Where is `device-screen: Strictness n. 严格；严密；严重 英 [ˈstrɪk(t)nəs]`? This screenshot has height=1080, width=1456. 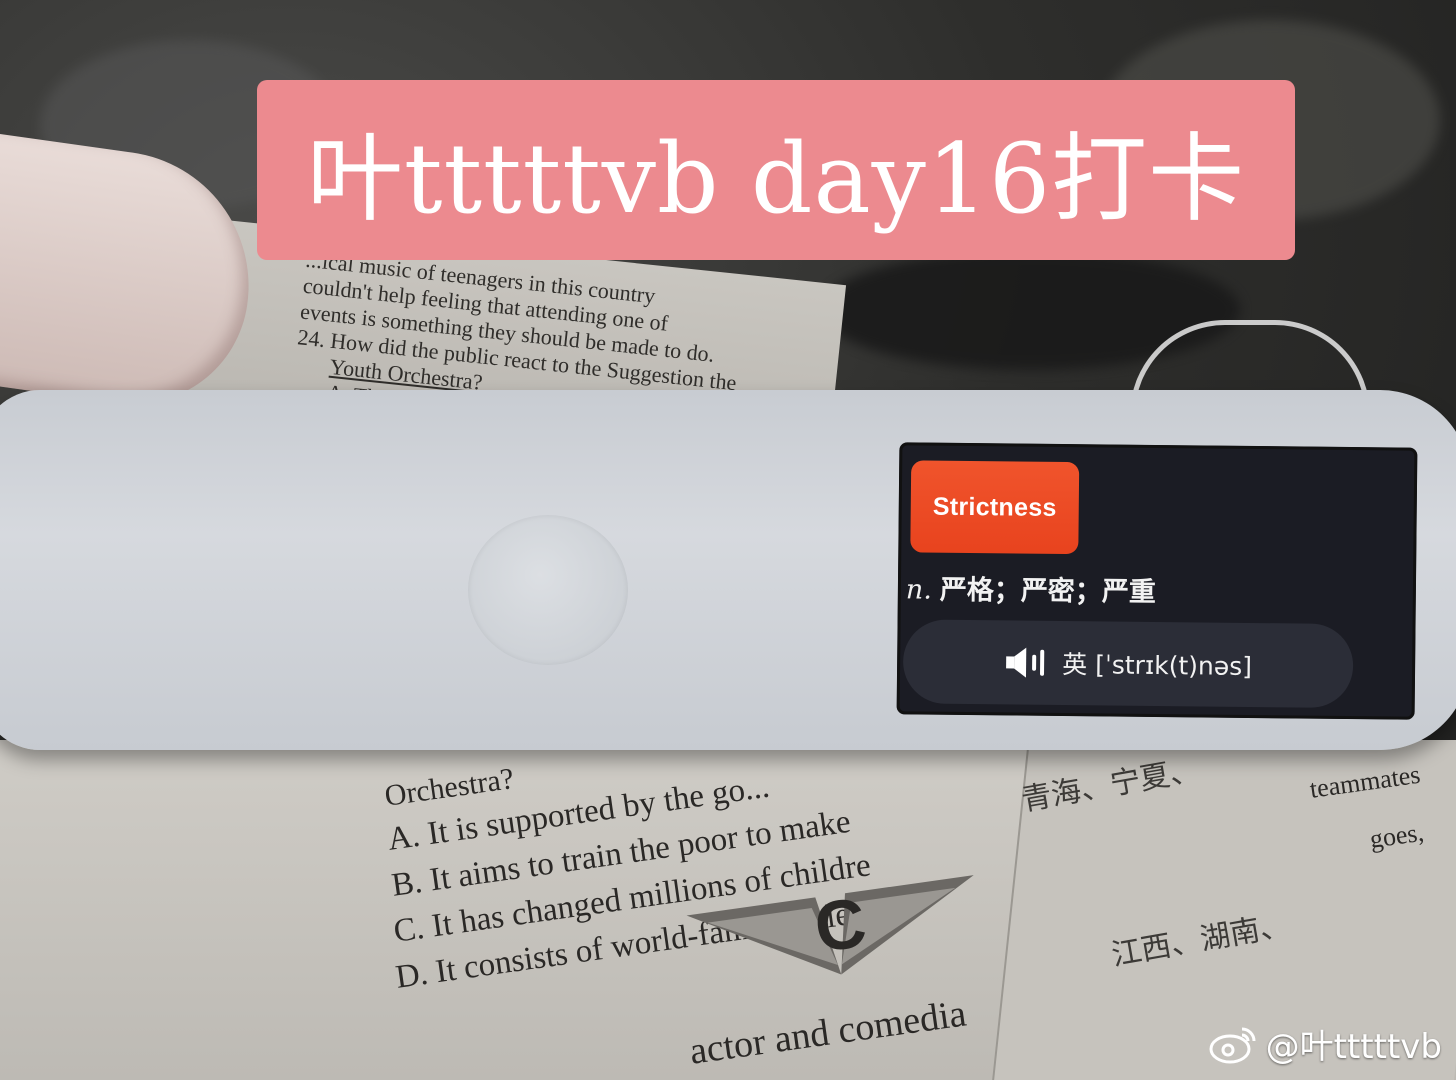
device-screen: Strictness n. 严格；严密；严重 英 [ˈstrɪk(t)nəs] is located at coordinates (1157, 581).